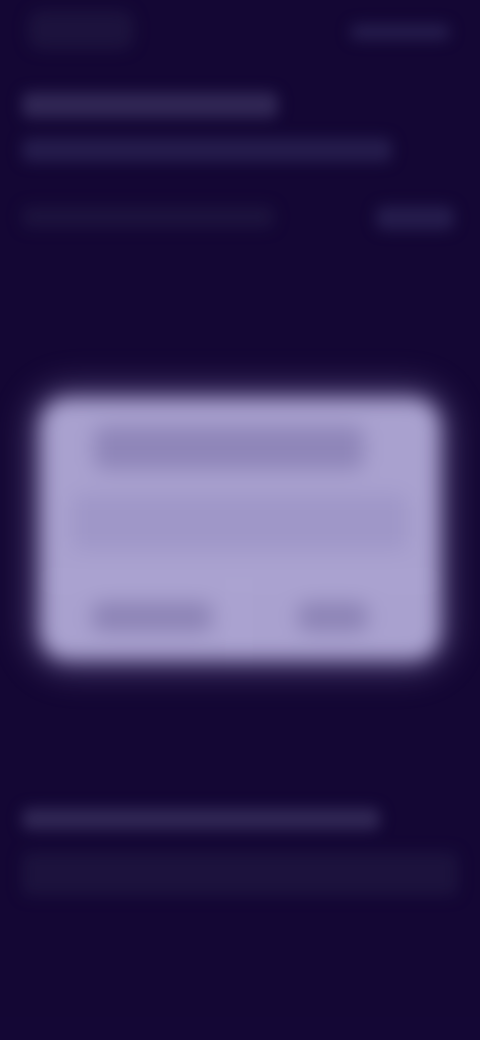 This screenshot has height=1040, width=480. I want to click on dialog-message, so click(240, 522).